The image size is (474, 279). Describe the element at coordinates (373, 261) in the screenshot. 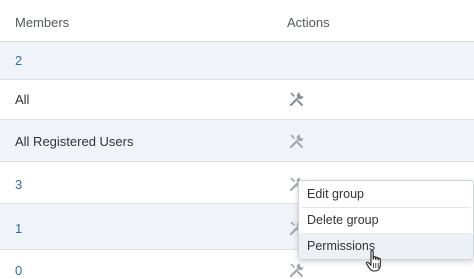

I see `hand-pointer-icon` at that location.